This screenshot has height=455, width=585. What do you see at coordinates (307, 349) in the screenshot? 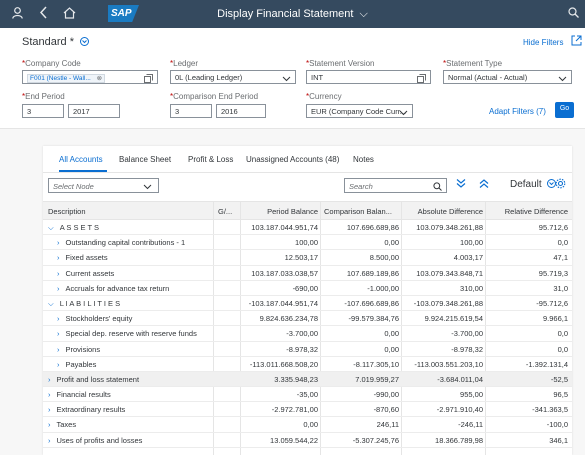
I see `table-row: › Provisions -8.978,32 0,00 -8.978,32 0,0` at bounding box center [307, 349].